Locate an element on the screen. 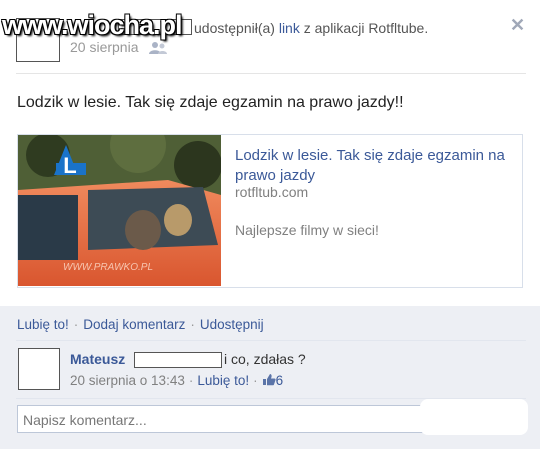 The width and height of the screenshot is (540, 449). post-date: 20 sierpnia is located at coordinates (104, 47).